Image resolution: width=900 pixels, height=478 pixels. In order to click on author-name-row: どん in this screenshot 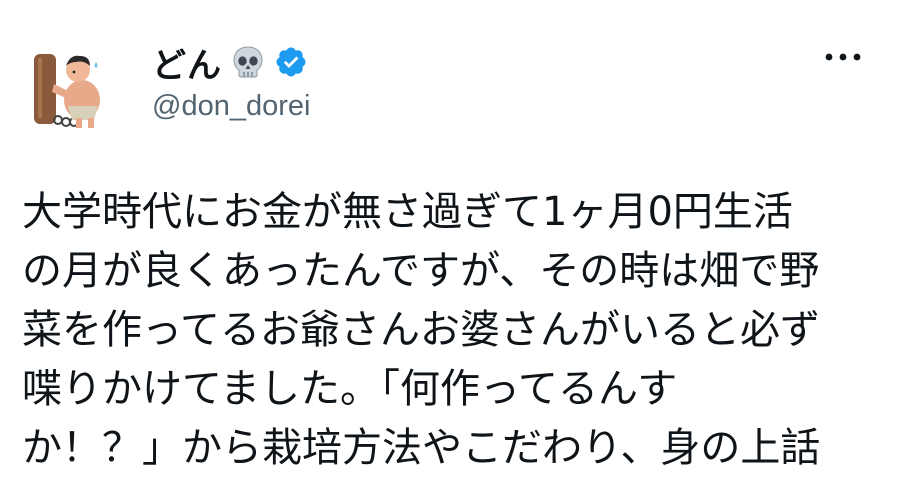, I will do `click(230, 62)`.